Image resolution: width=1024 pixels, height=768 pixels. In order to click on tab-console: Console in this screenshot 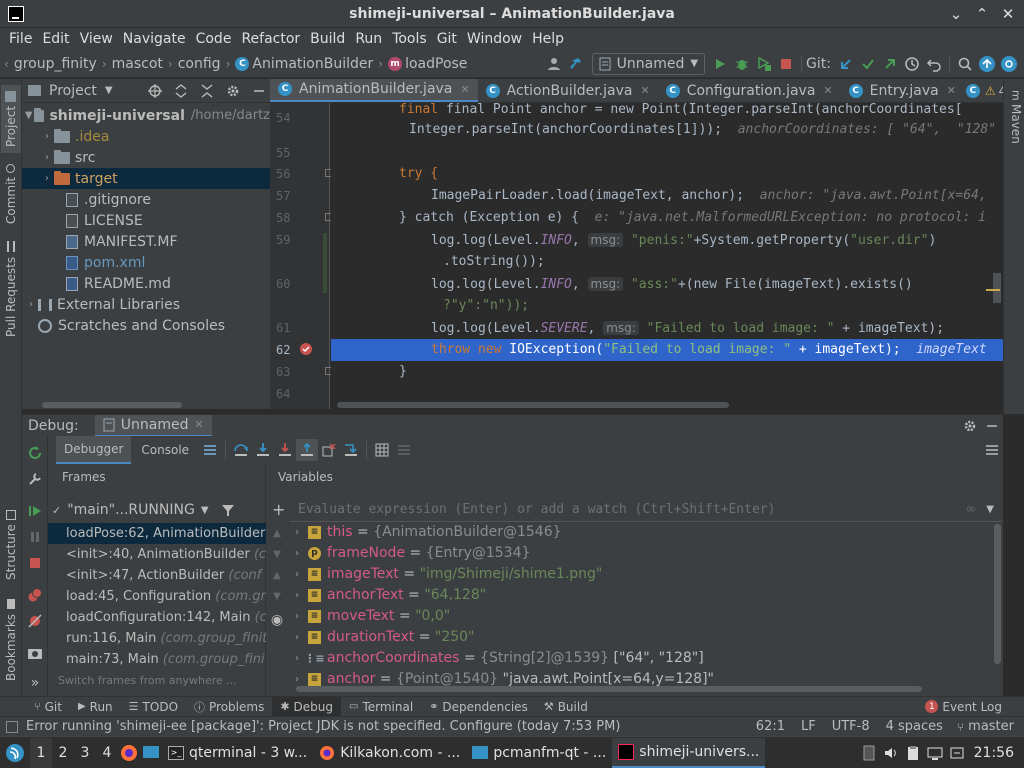, I will do `click(165, 450)`.